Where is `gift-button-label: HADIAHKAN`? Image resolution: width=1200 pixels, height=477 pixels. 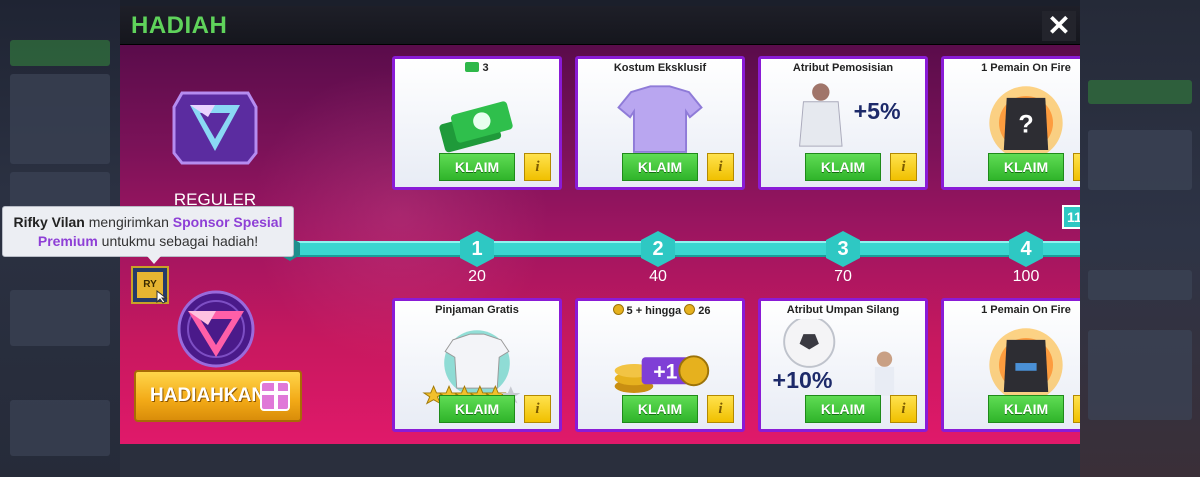
gift-button-label: HADIAHKAN is located at coordinates (208, 395).